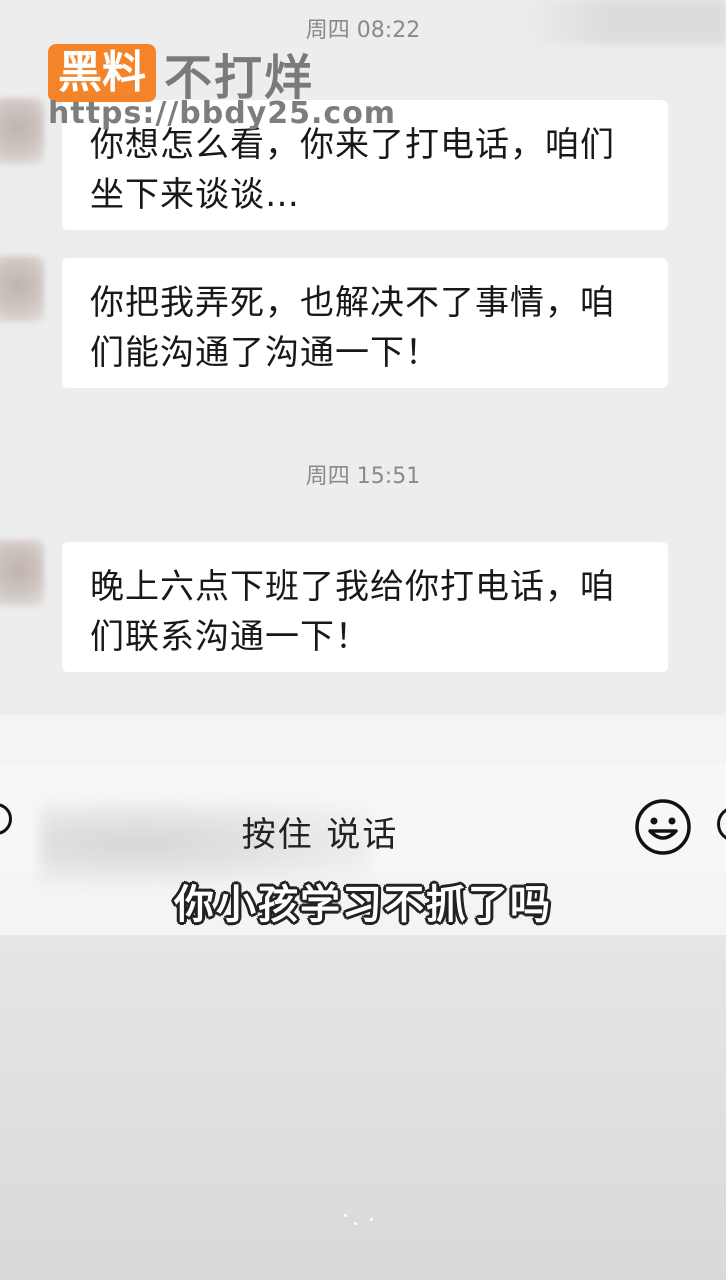 The width and height of the screenshot is (726, 1280). I want to click on sparkle-specks, so click(360, 1220).